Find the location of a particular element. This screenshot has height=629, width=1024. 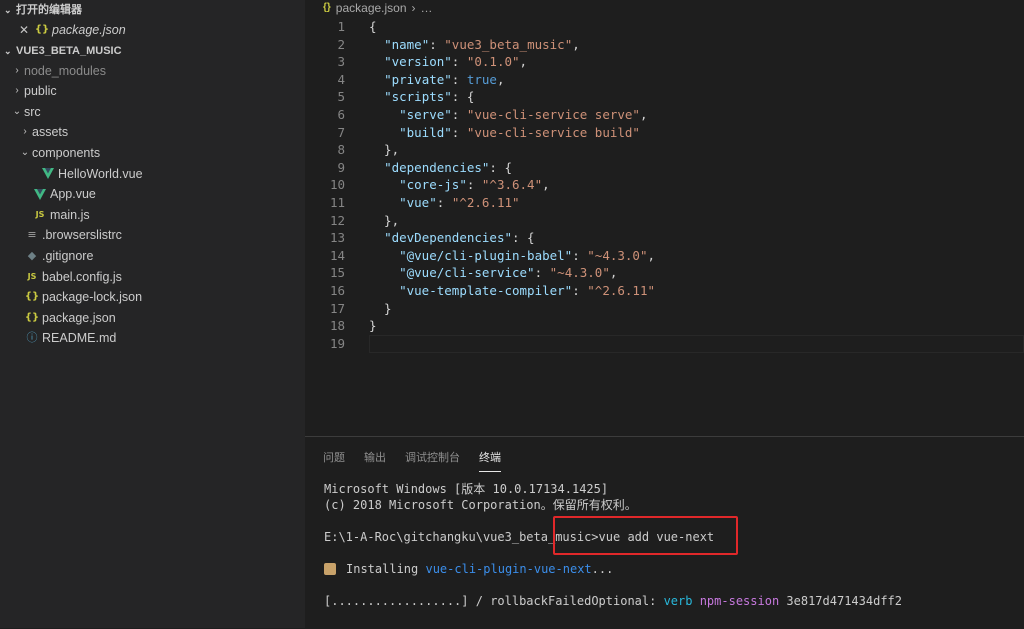

code-token: "vue-template-compiler" is located at coordinates (486, 290).